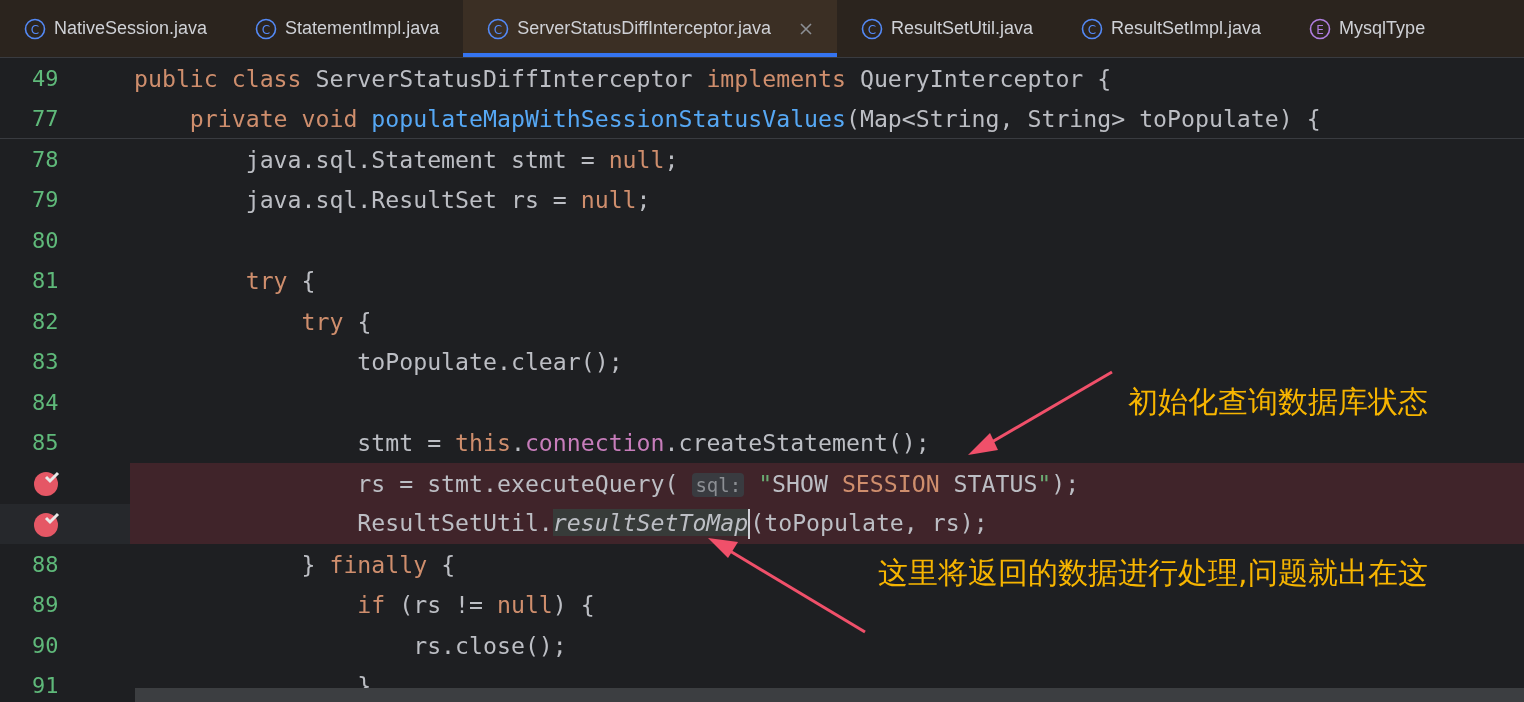 The width and height of the screenshot is (1524, 702). What do you see at coordinates (561, 523) in the screenshot?
I see `code-line: ResultSetUtil.resultSetToMap(toPopulate, rs);` at bounding box center [561, 523].